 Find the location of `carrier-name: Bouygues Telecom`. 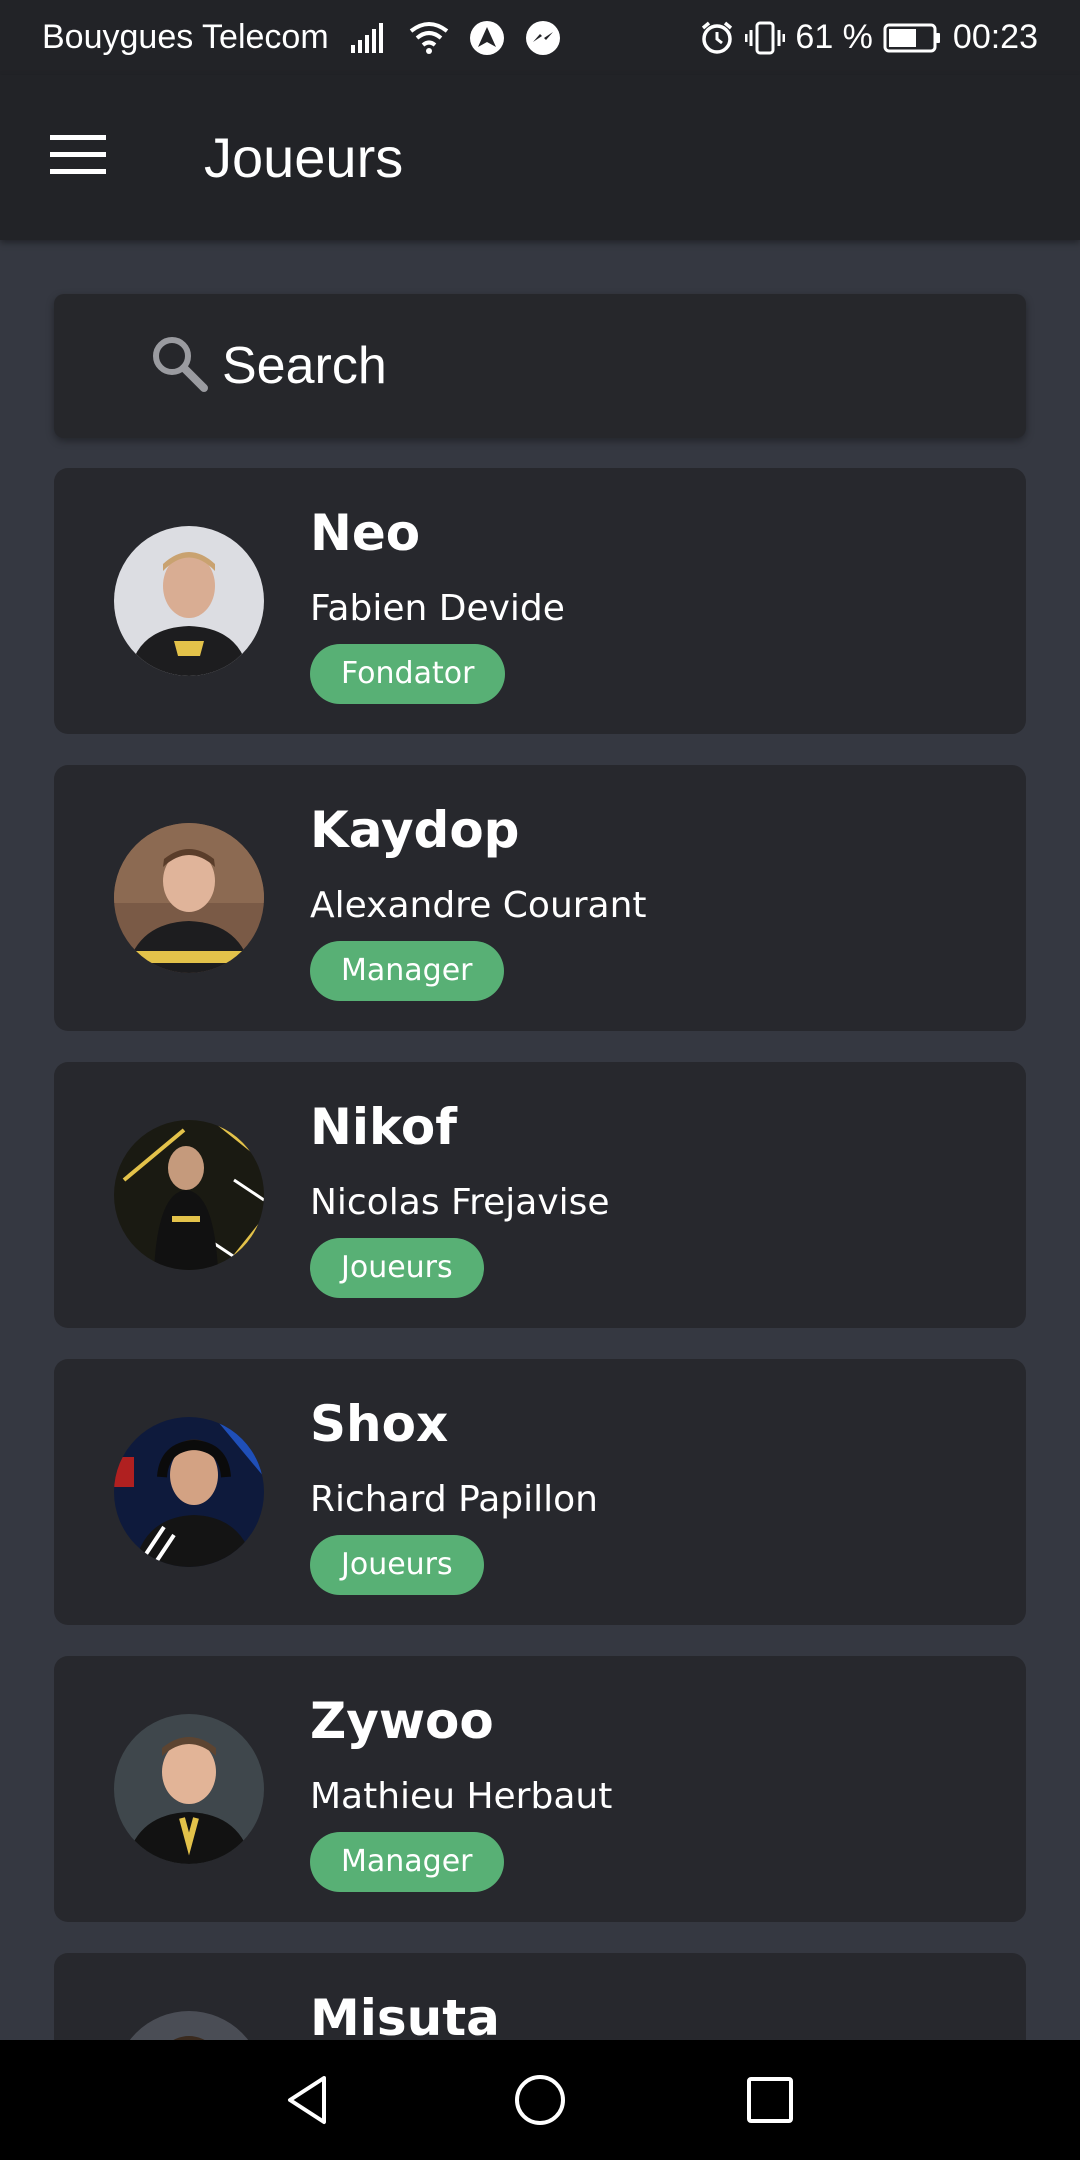

carrier-name: Bouygues Telecom is located at coordinates (185, 37).